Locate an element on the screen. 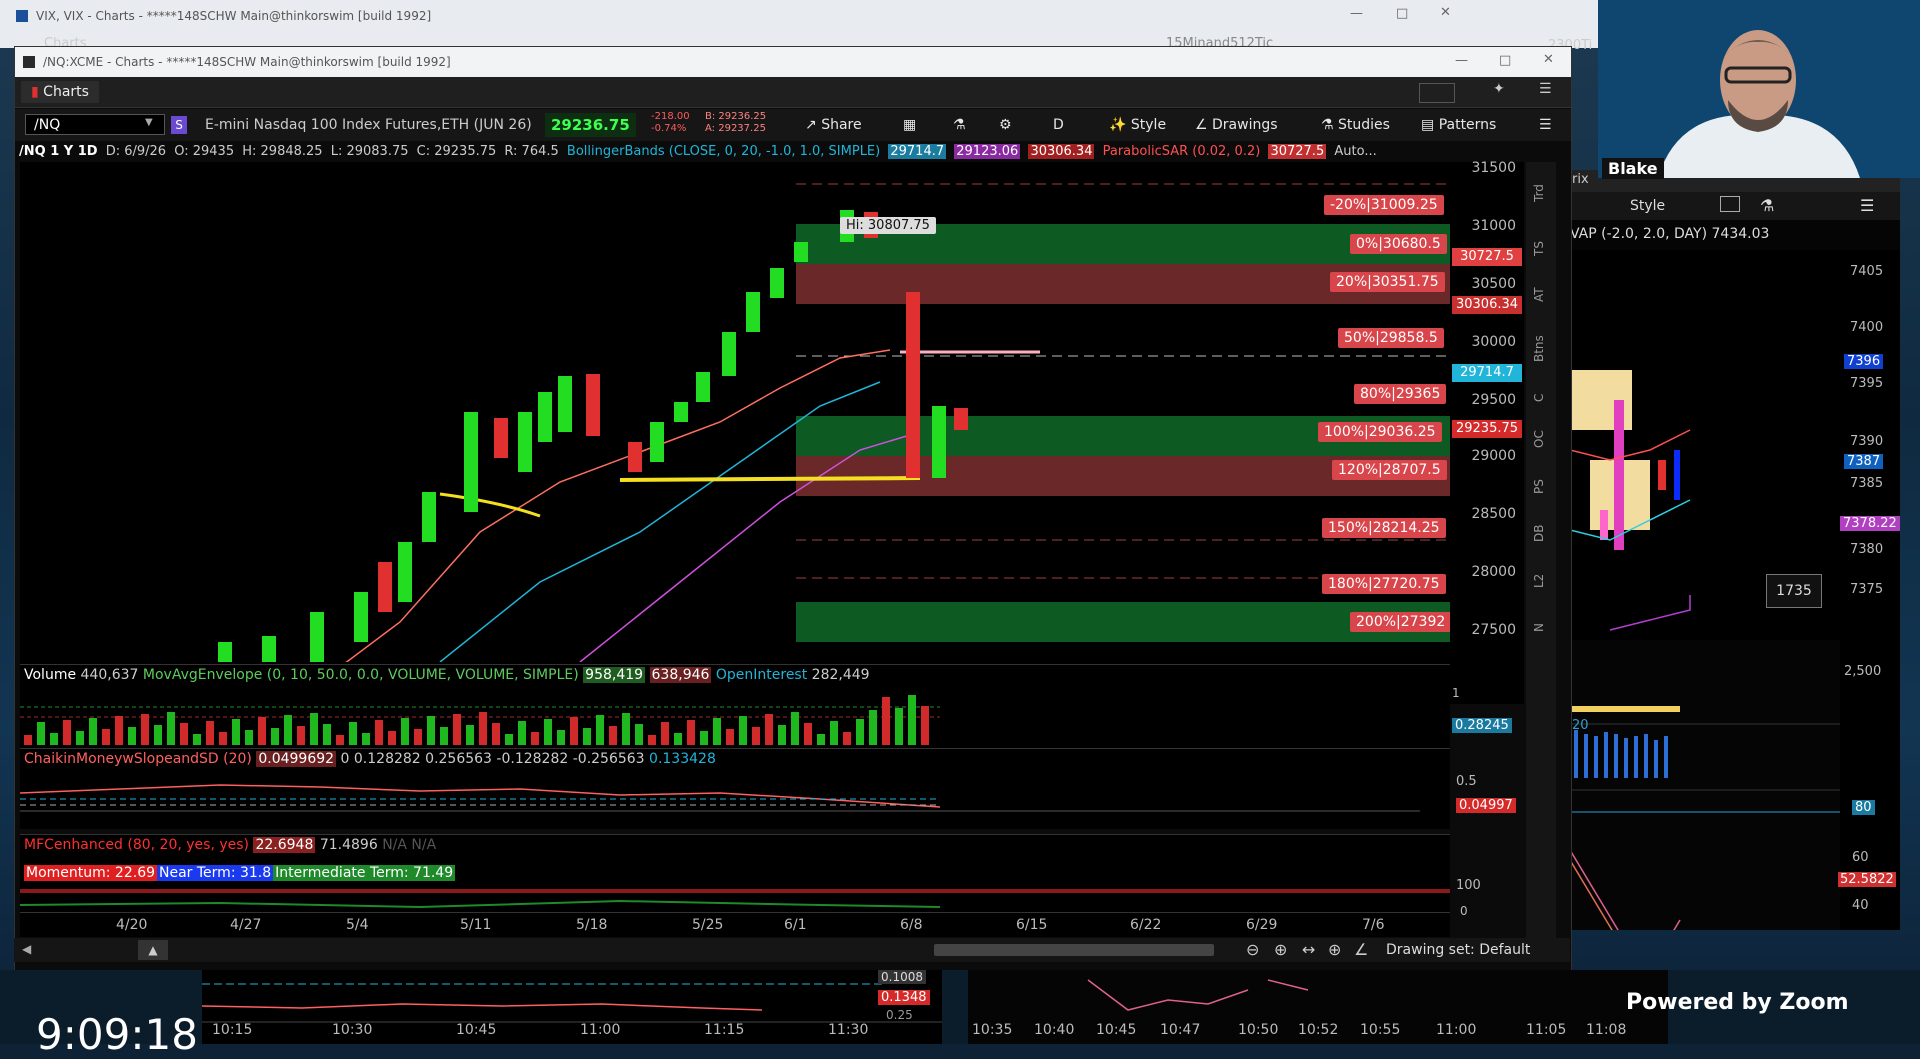 The width and height of the screenshot is (1920, 1059). price-tag: 30727.5 is located at coordinates (1487, 257).